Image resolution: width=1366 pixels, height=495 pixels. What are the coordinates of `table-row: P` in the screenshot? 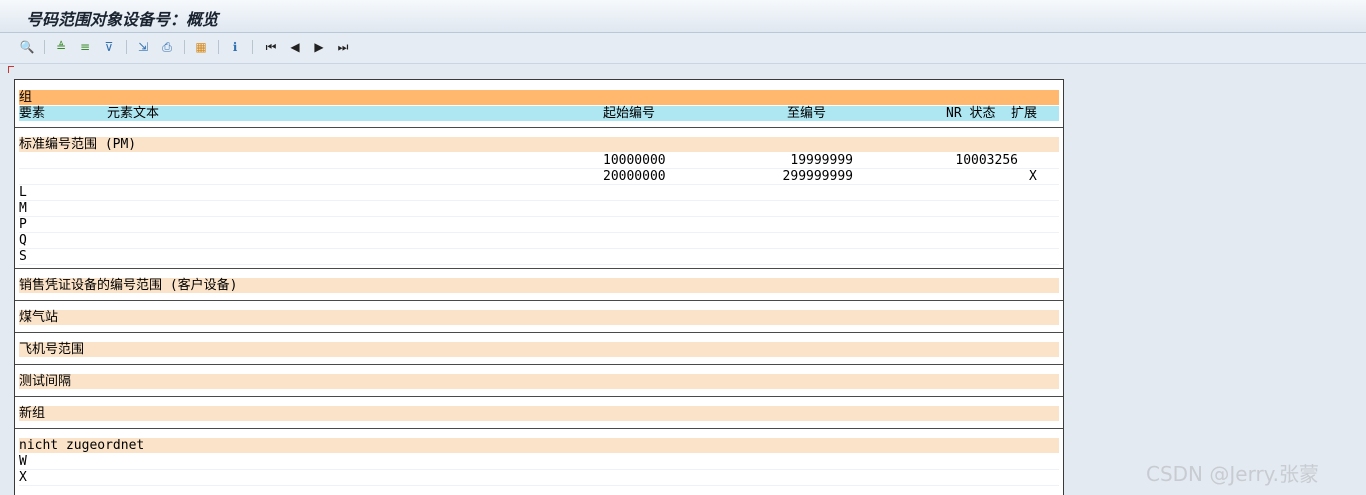 It's located at (539, 224).